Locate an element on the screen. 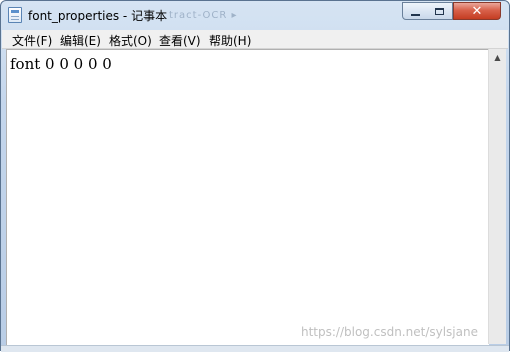 The image size is (510, 352). watermark-text: https://blog.csdn.net/sylsjane is located at coordinates (389, 332).